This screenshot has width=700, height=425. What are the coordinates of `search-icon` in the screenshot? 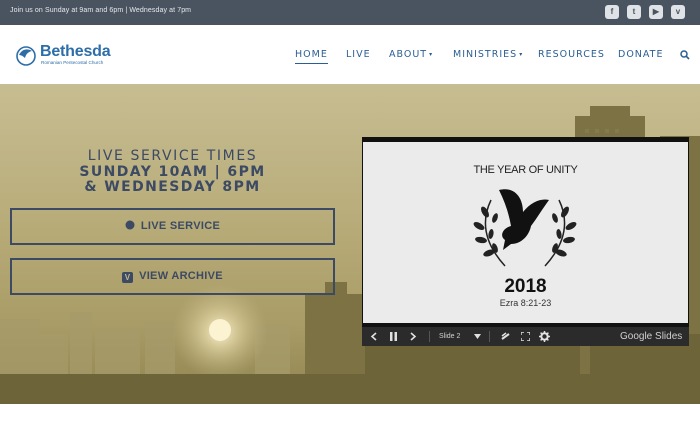 It's located at (685, 55).